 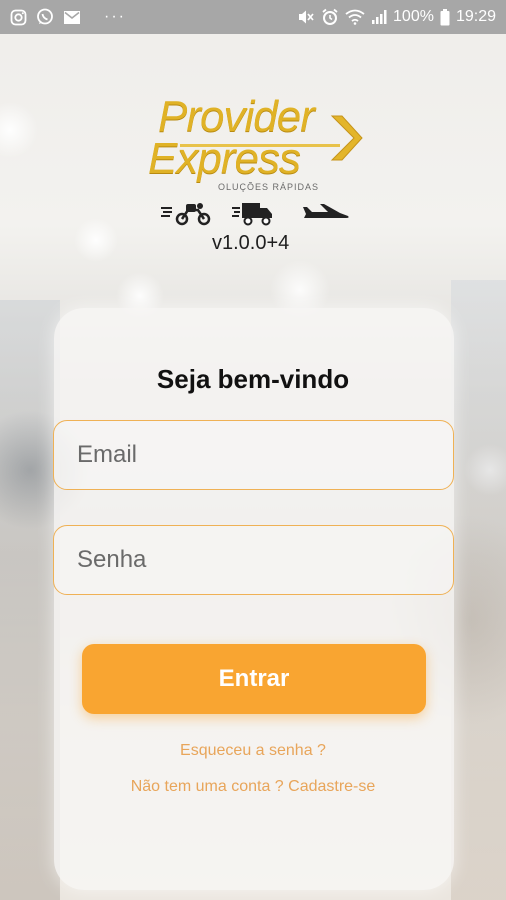 What do you see at coordinates (269, 187) in the screenshot?
I see `logo-tagline: OLUÇÕES RÁPIDAS` at bounding box center [269, 187].